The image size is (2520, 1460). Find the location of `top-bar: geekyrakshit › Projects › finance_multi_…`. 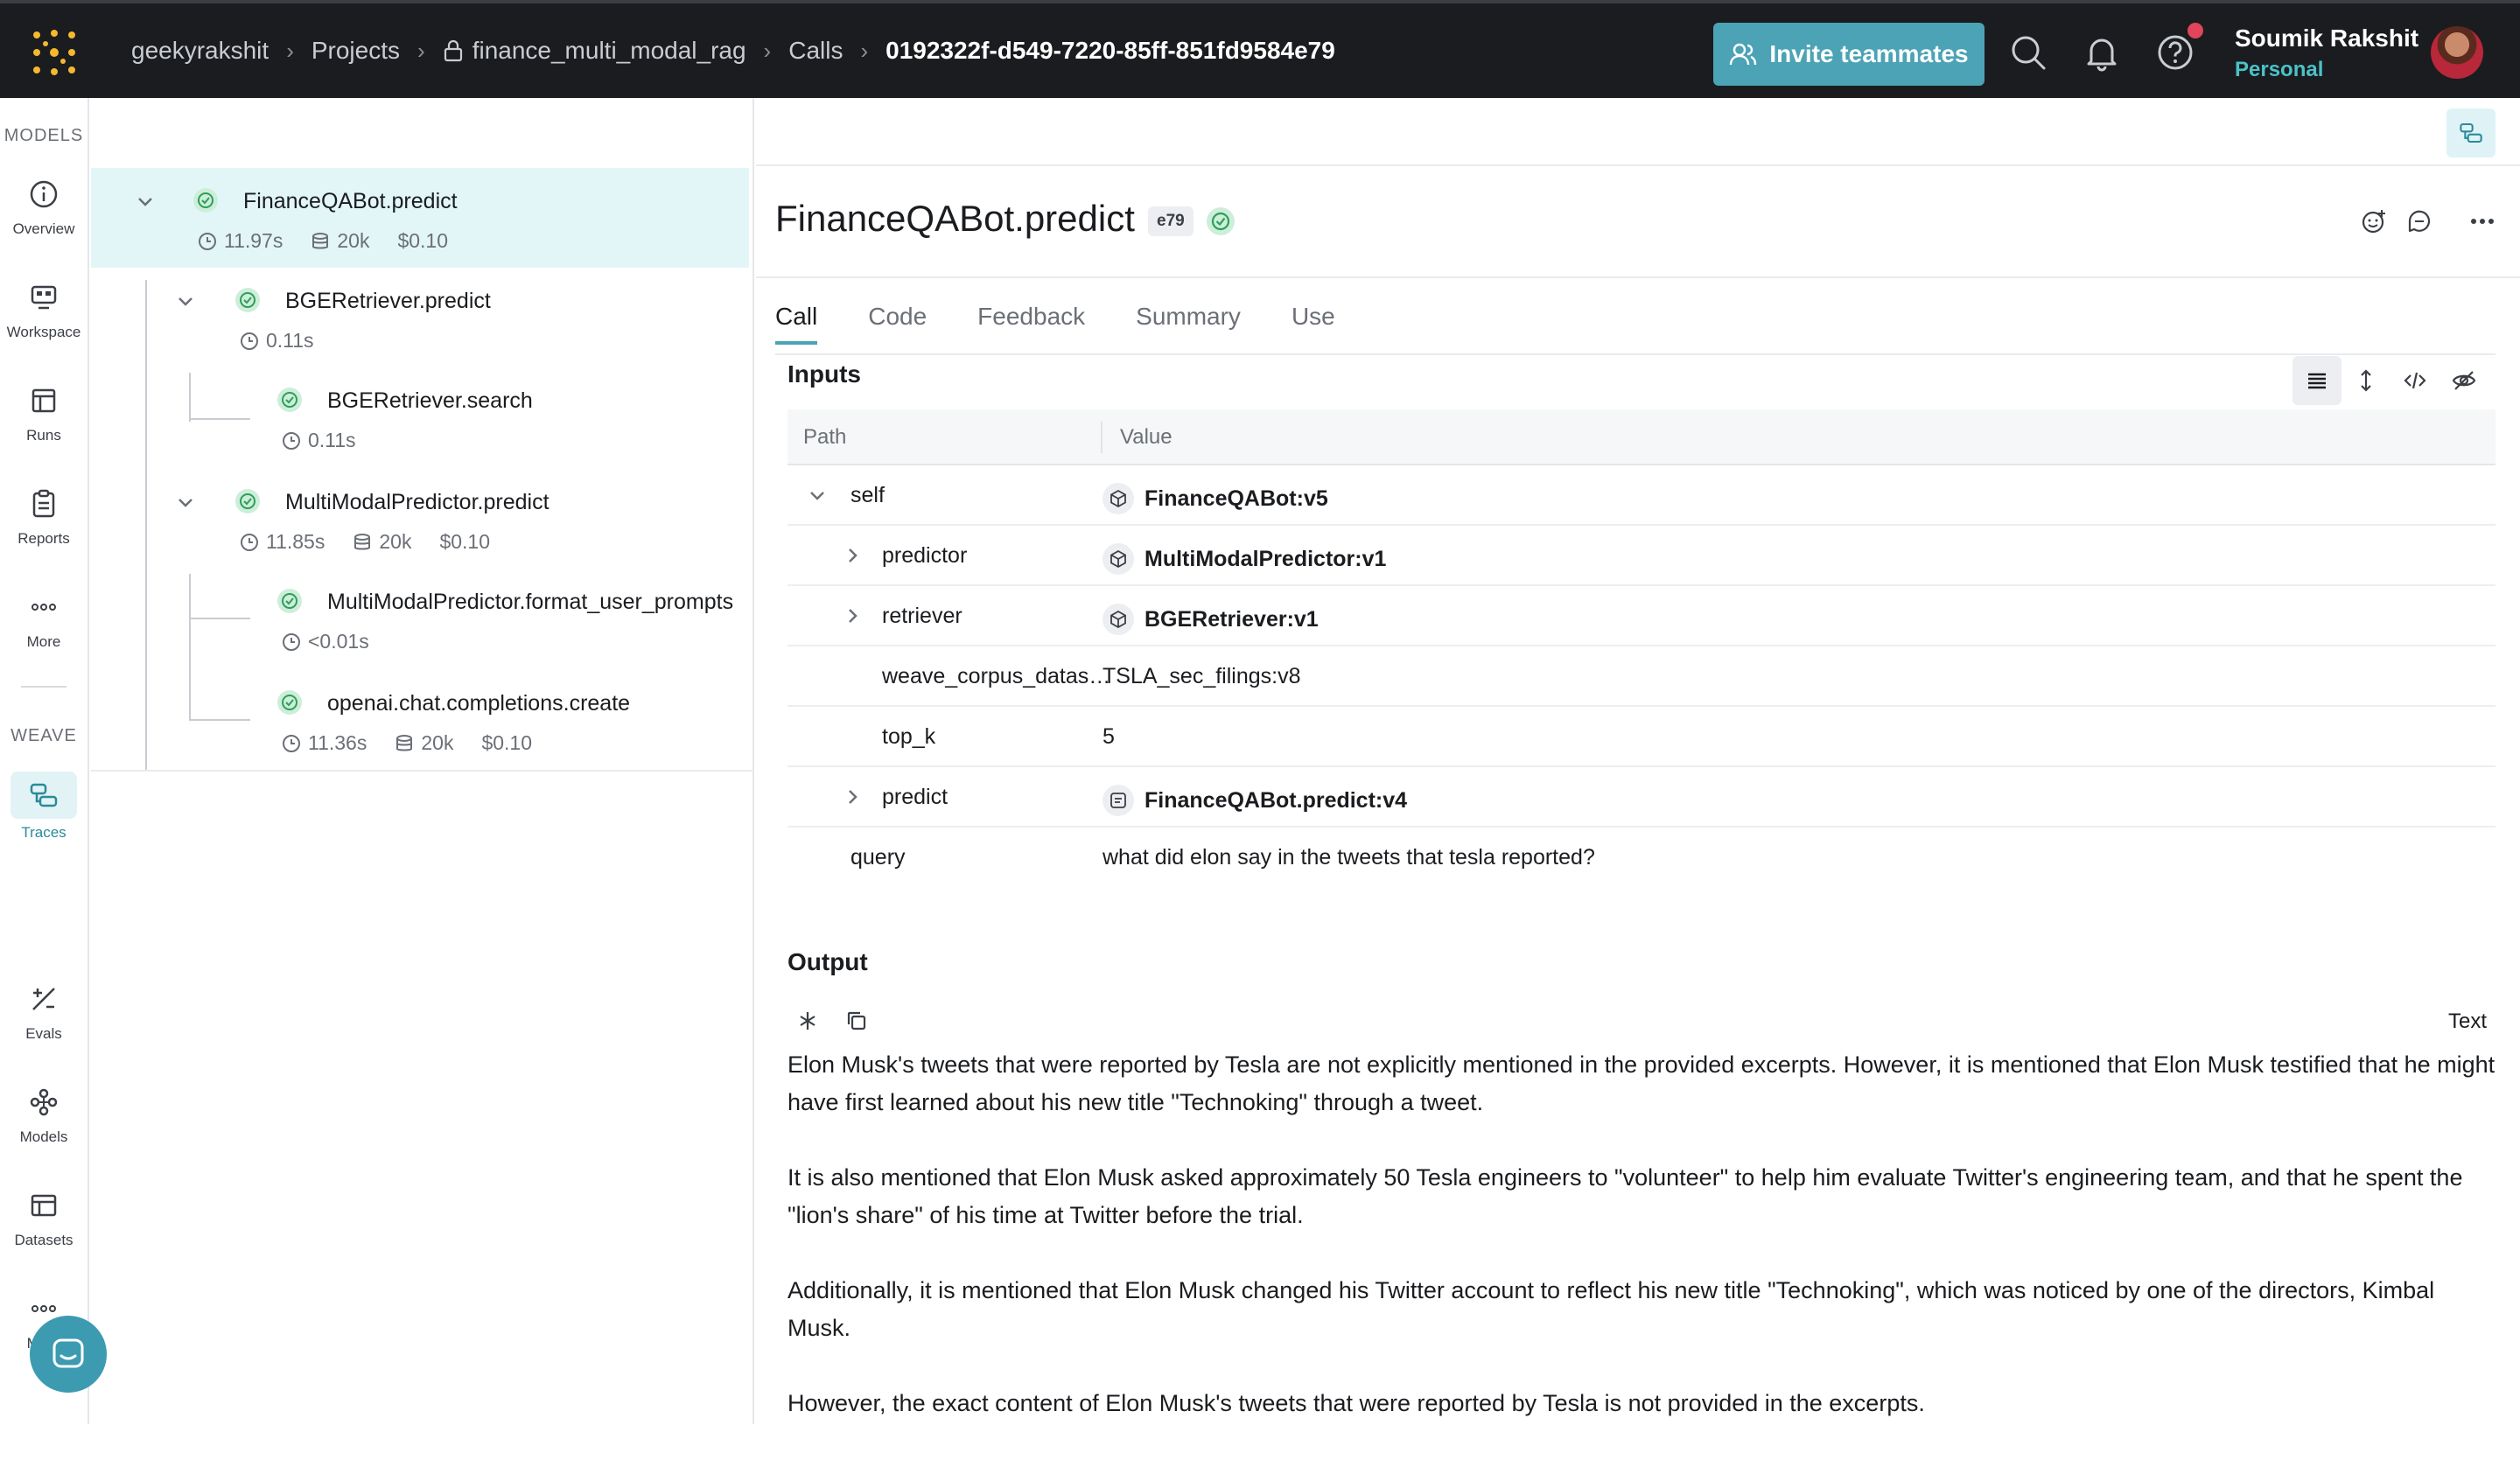

top-bar: geekyrakshit › Projects › finance_multi_… is located at coordinates (1260, 49).